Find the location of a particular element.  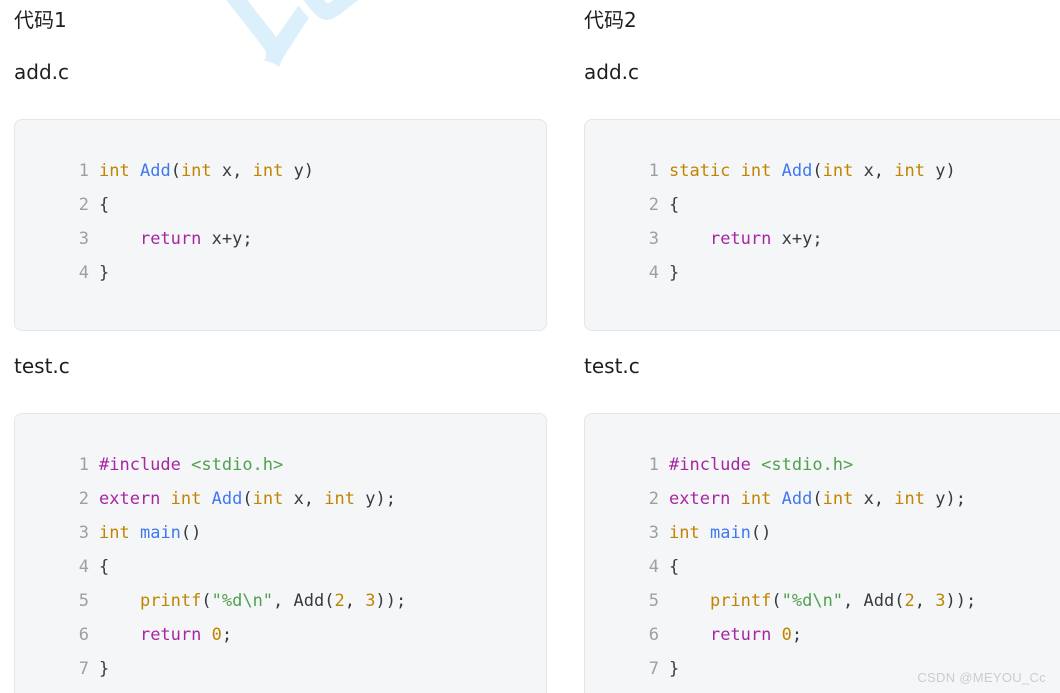

code-token: #include is located at coordinates (140, 465).